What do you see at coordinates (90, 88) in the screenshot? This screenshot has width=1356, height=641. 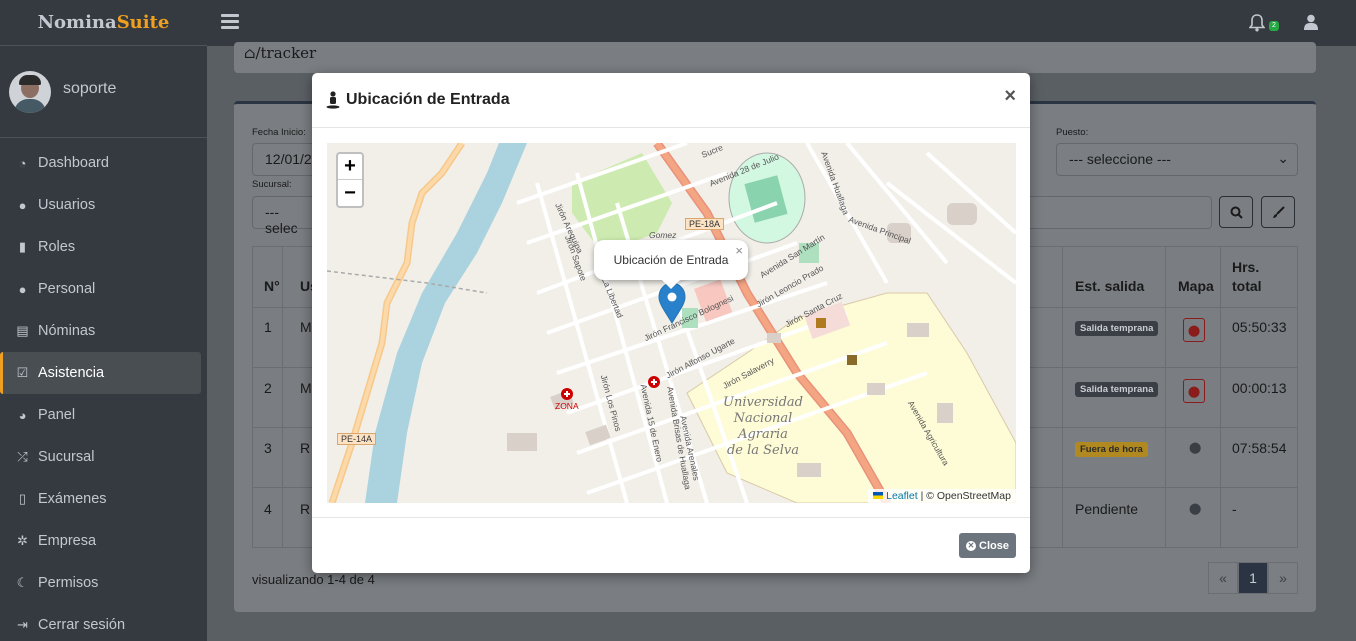 I see `username: soporte` at bounding box center [90, 88].